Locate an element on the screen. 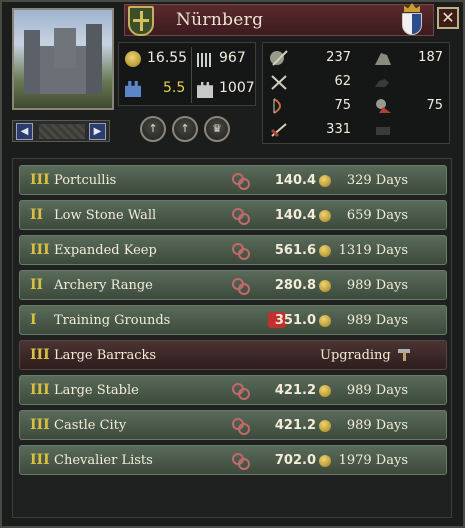 This screenshot has height=528, width=465. levy-size-value: 967 is located at coordinates (232, 58).